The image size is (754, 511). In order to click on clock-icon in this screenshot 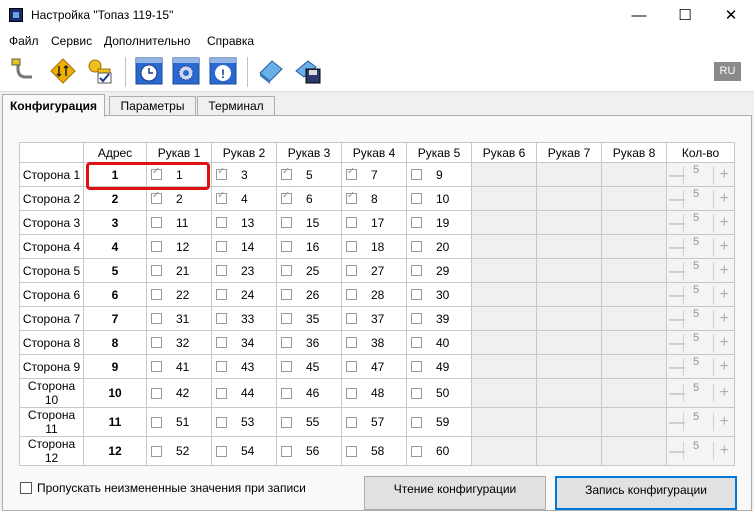, I will do `click(149, 71)`.